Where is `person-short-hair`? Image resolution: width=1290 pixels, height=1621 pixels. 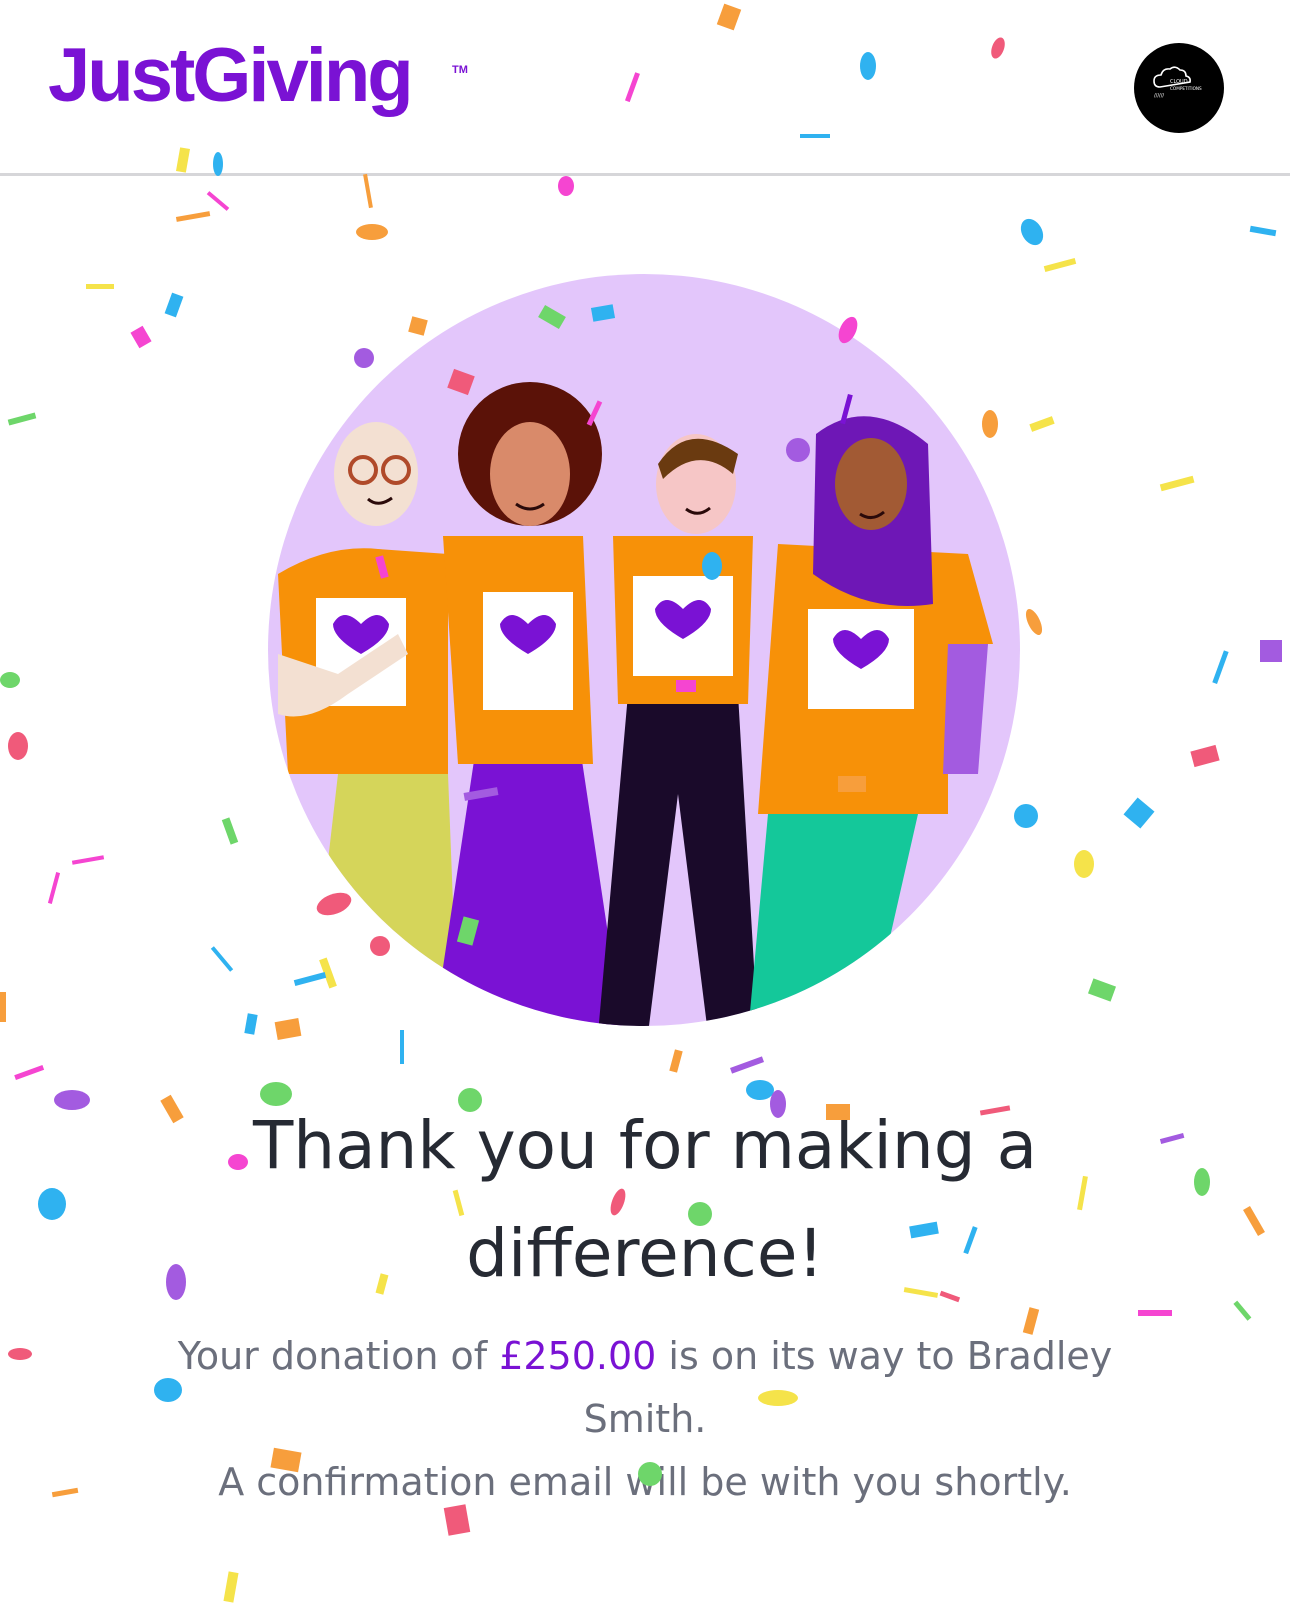 person-short-hair is located at coordinates (678, 730).